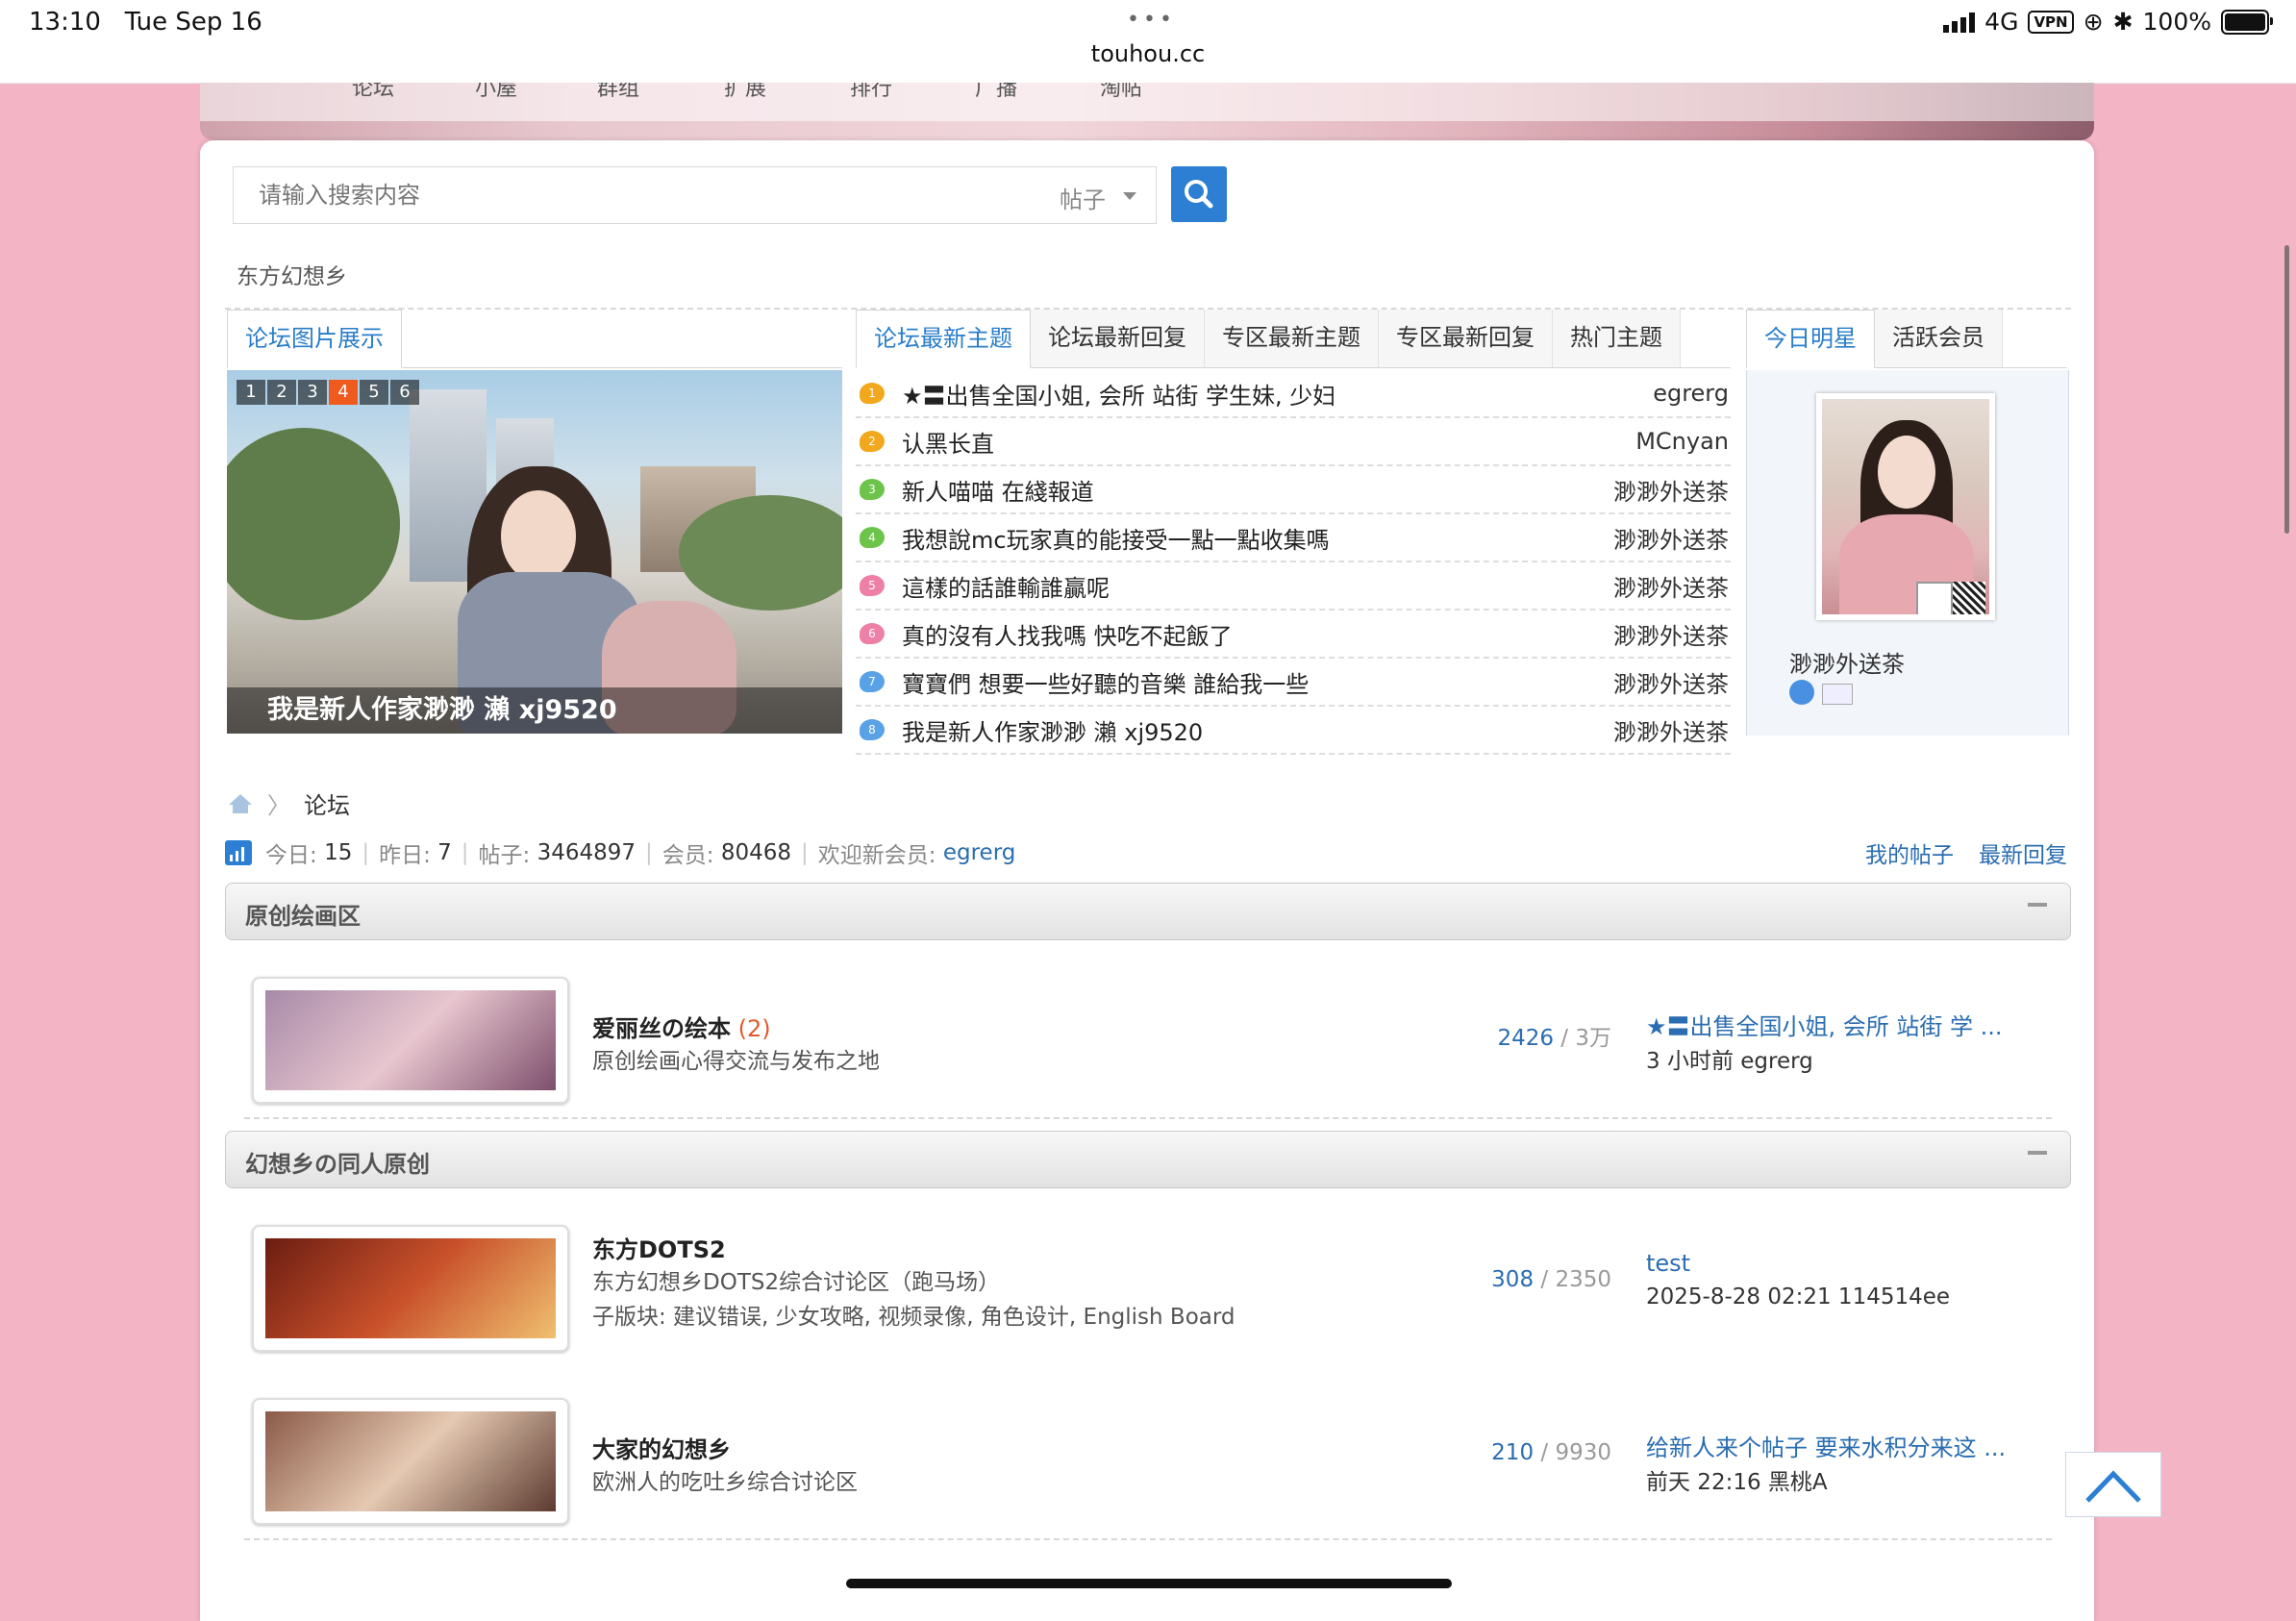 The width and height of the screenshot is (2296, 1621). I want to click on search-button, so click(1199, 194).